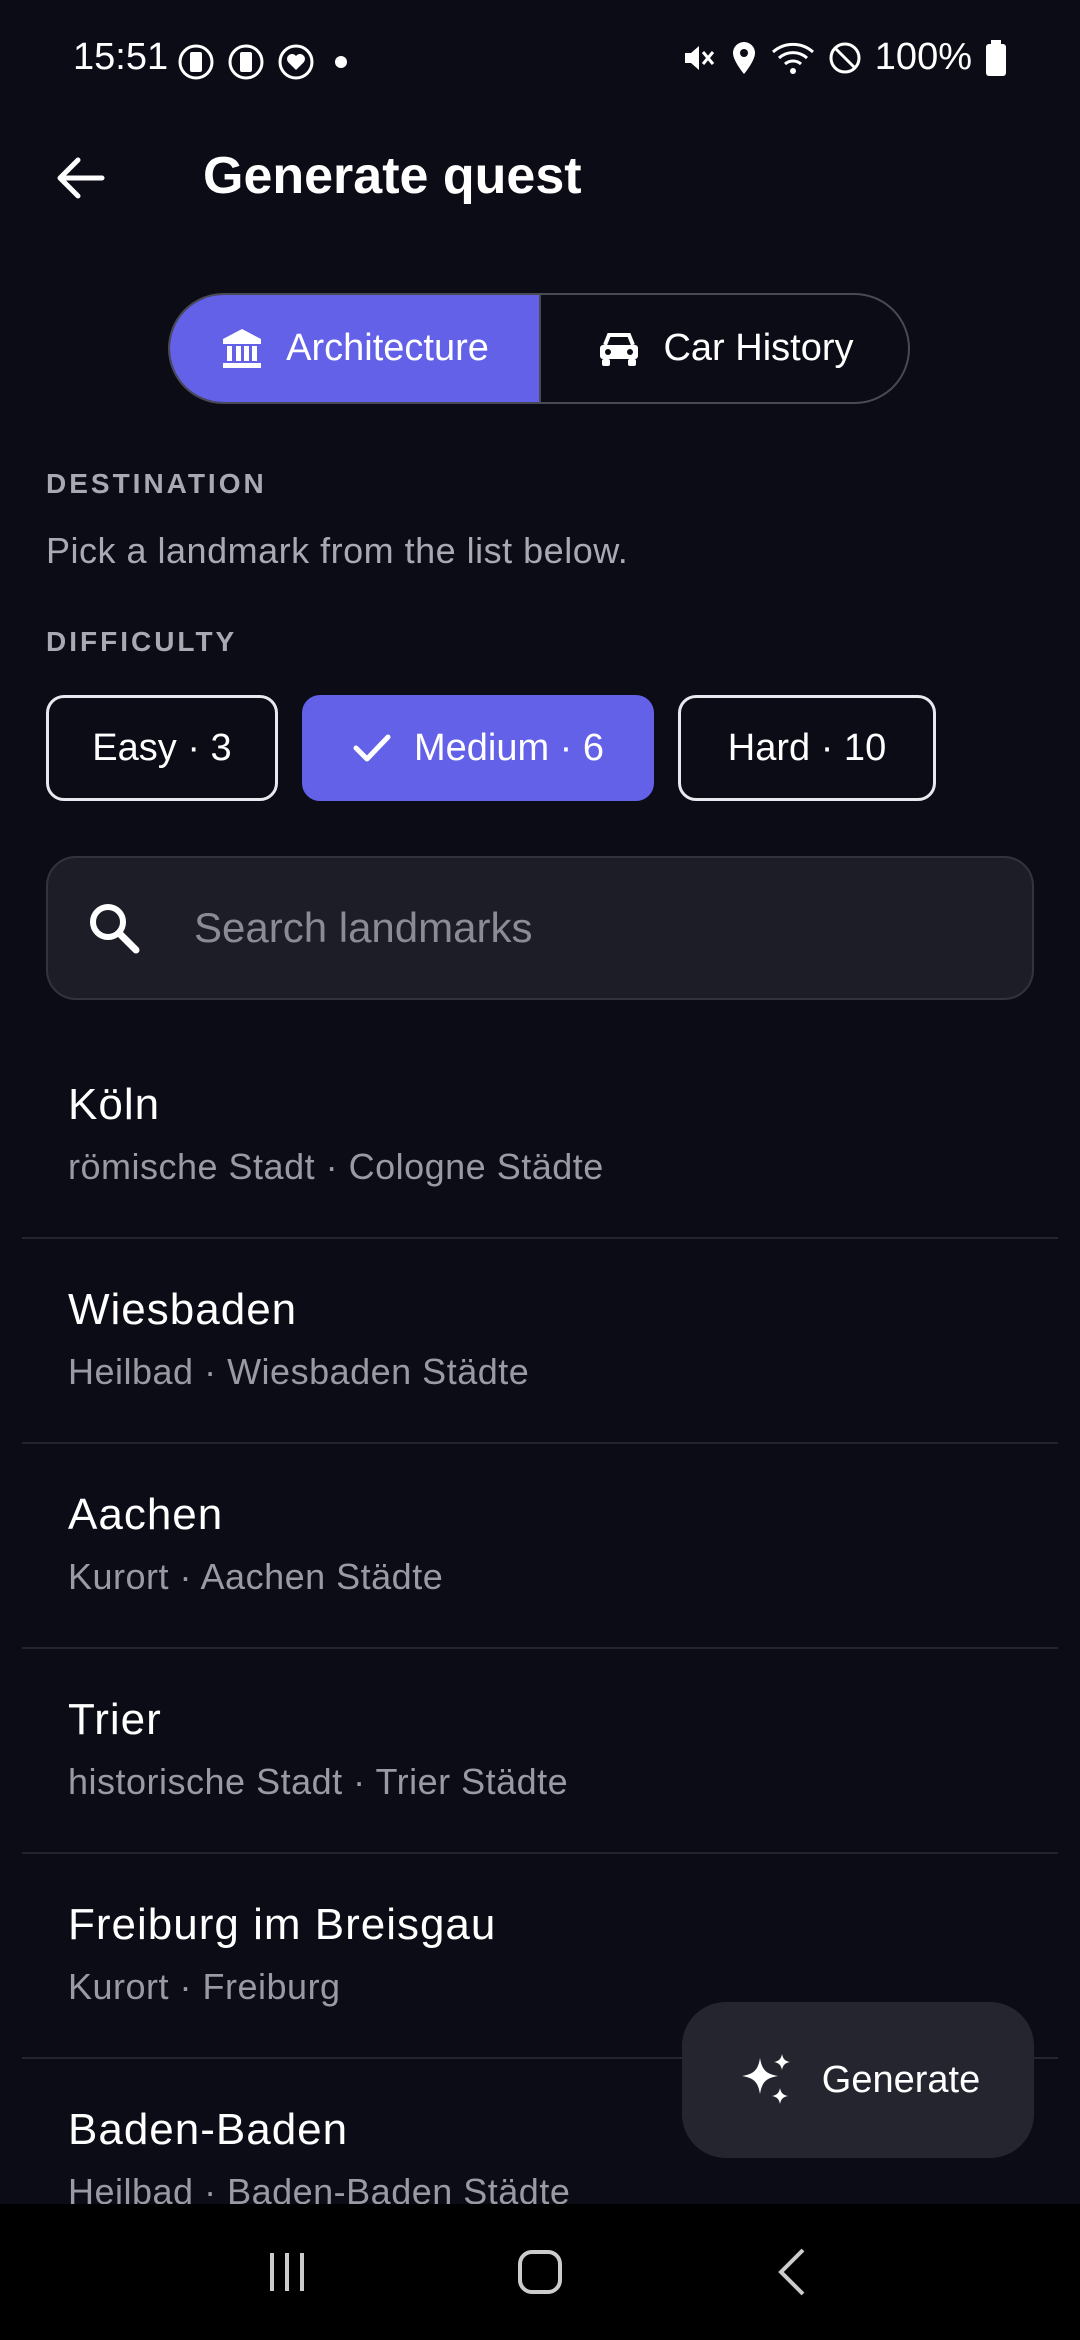 This screenshot has height=2340, width=1080. I want to click on chip-label: Medium · 6, so click(509, 747).